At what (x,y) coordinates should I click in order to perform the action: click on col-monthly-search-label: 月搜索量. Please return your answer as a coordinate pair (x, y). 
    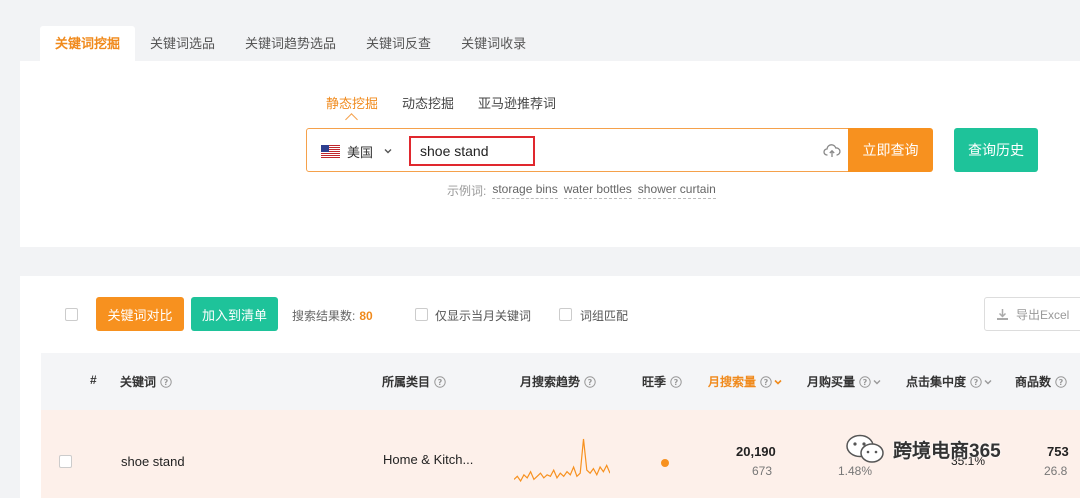
    Looking at the image, I should click on (732, 382).